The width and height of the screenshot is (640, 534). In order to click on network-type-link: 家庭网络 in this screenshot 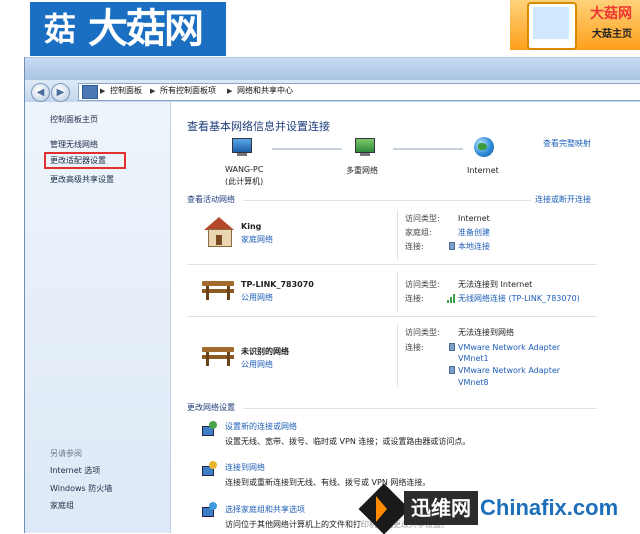, I will do `click(257, 240)`.